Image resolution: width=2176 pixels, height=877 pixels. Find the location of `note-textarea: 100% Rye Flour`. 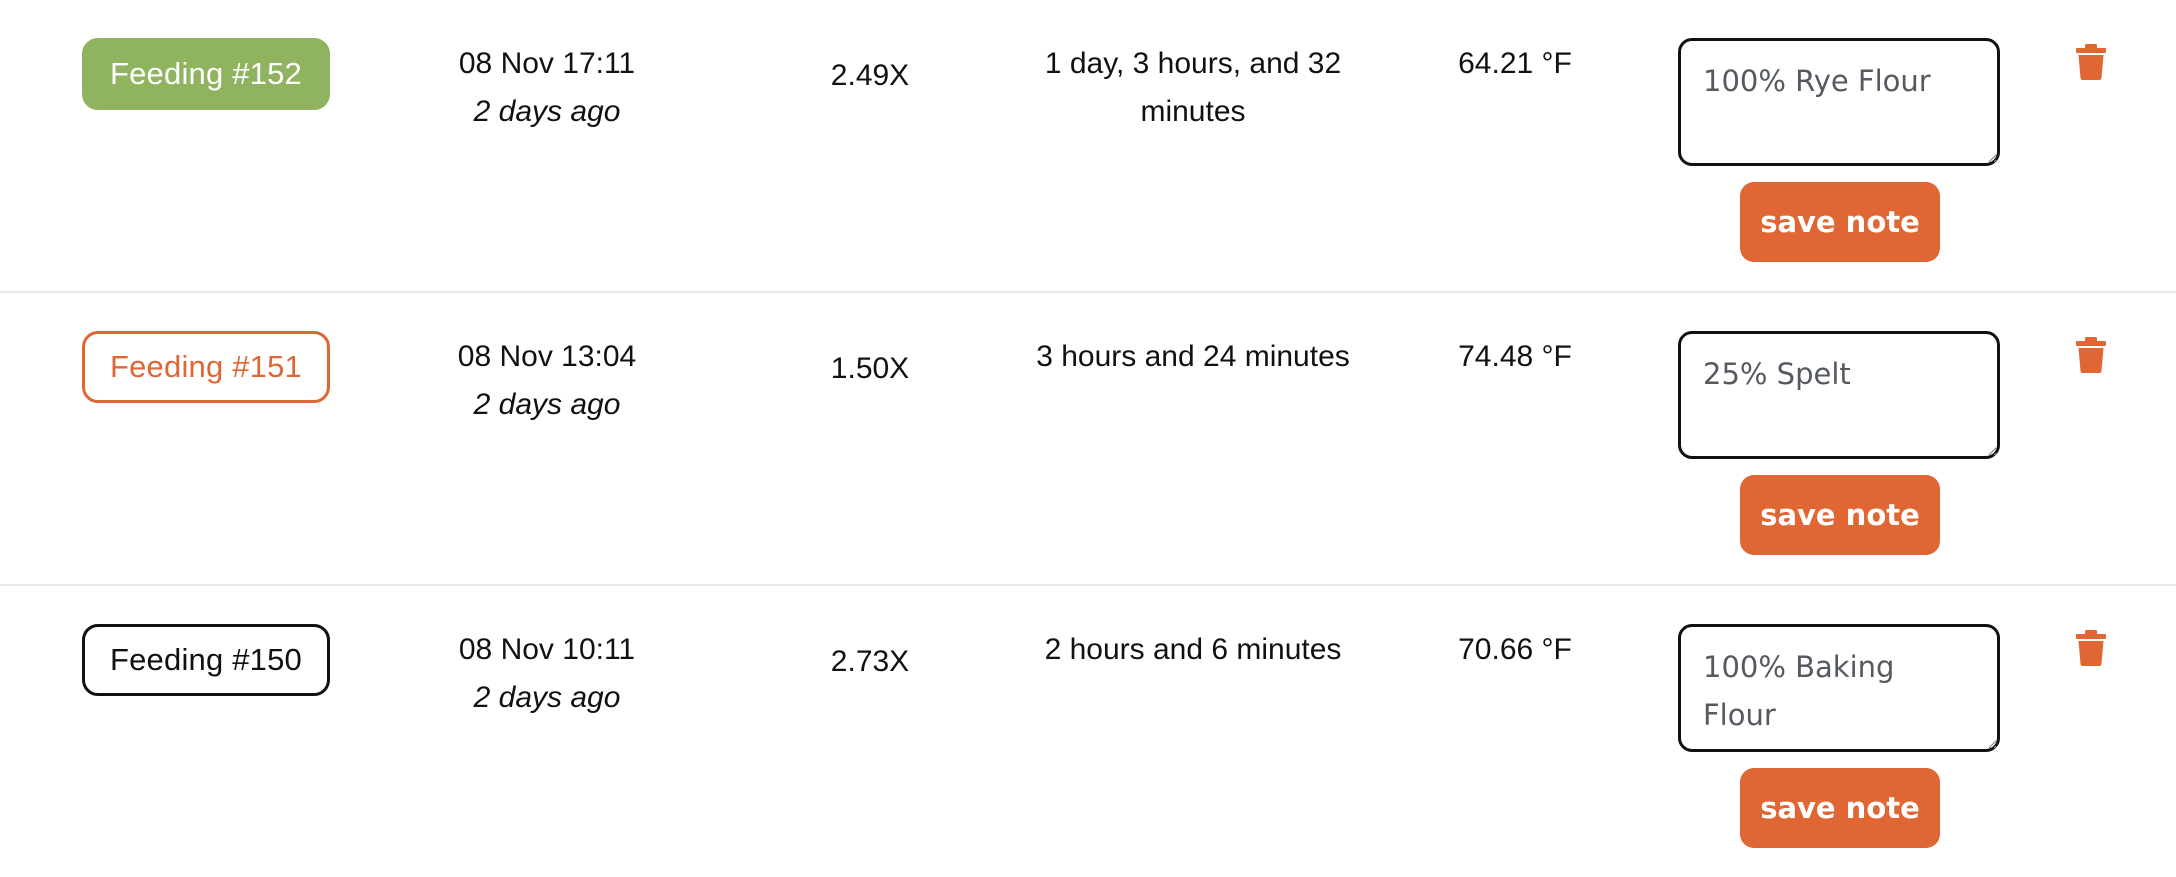

note-textarea: 100% Rye Flour is located at coordinates (1839, 102).